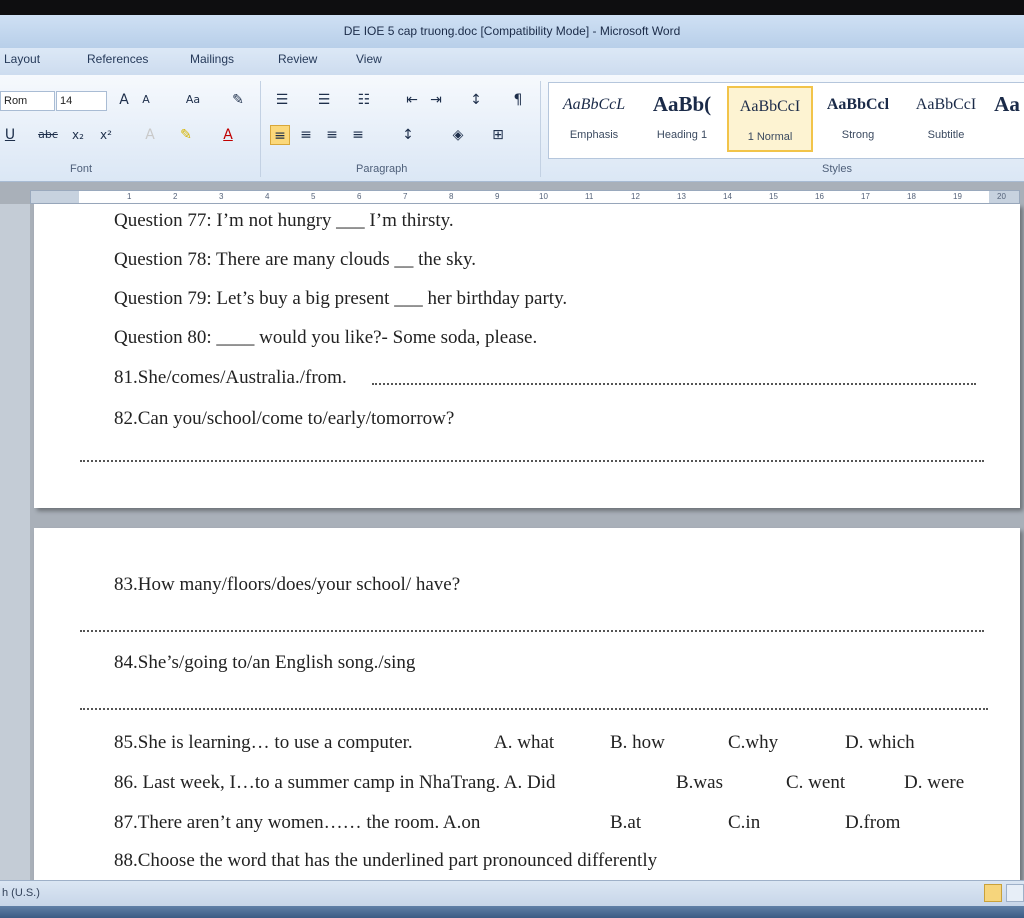  I want to click on line-spacing-icon: ↕, so click(408, 135).